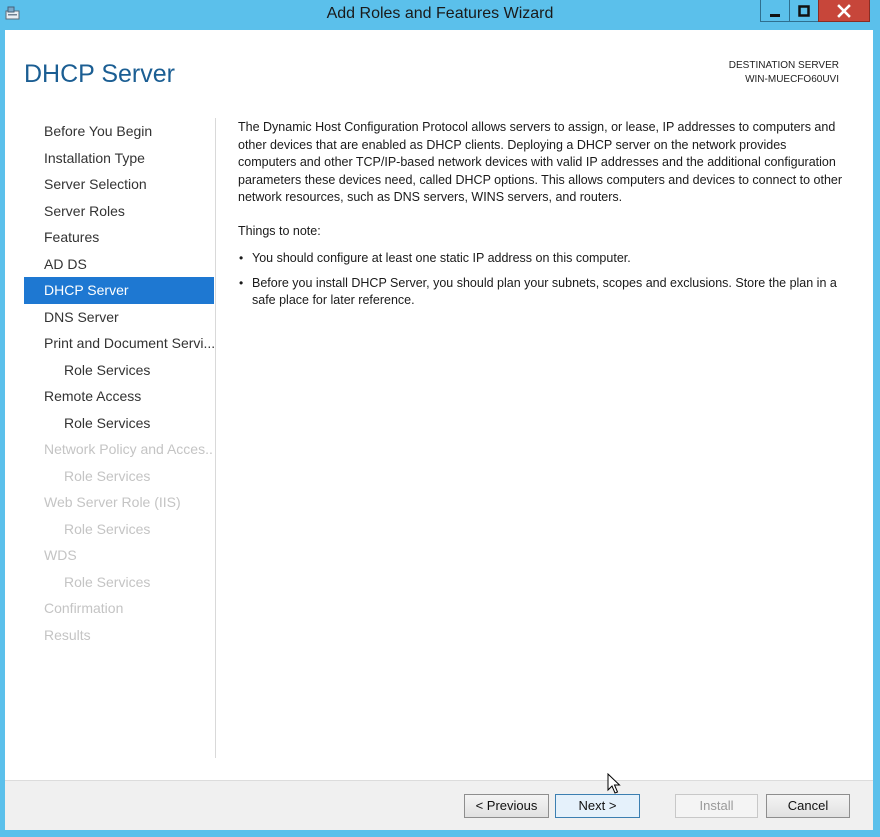  I want to click on nav-item-features: Features, so click(119, 237).